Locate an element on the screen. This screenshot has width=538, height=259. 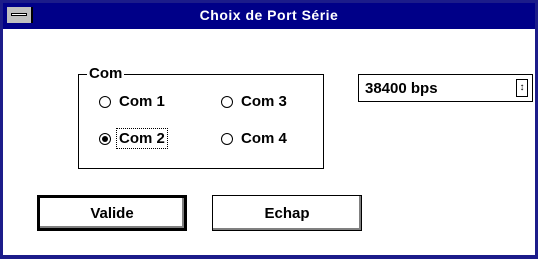
baud-rate-value: 38400 bps is located at coordinates (401, 88).